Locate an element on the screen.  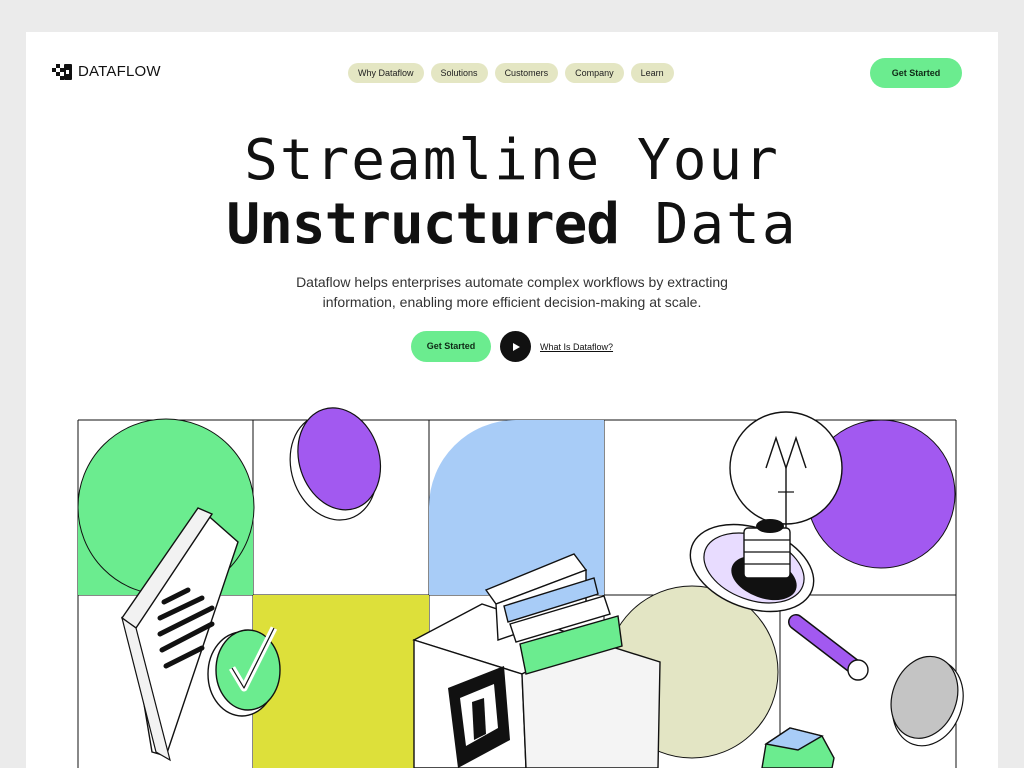
hero-get-started-button: Get Started is located at coordinates (451, 346).